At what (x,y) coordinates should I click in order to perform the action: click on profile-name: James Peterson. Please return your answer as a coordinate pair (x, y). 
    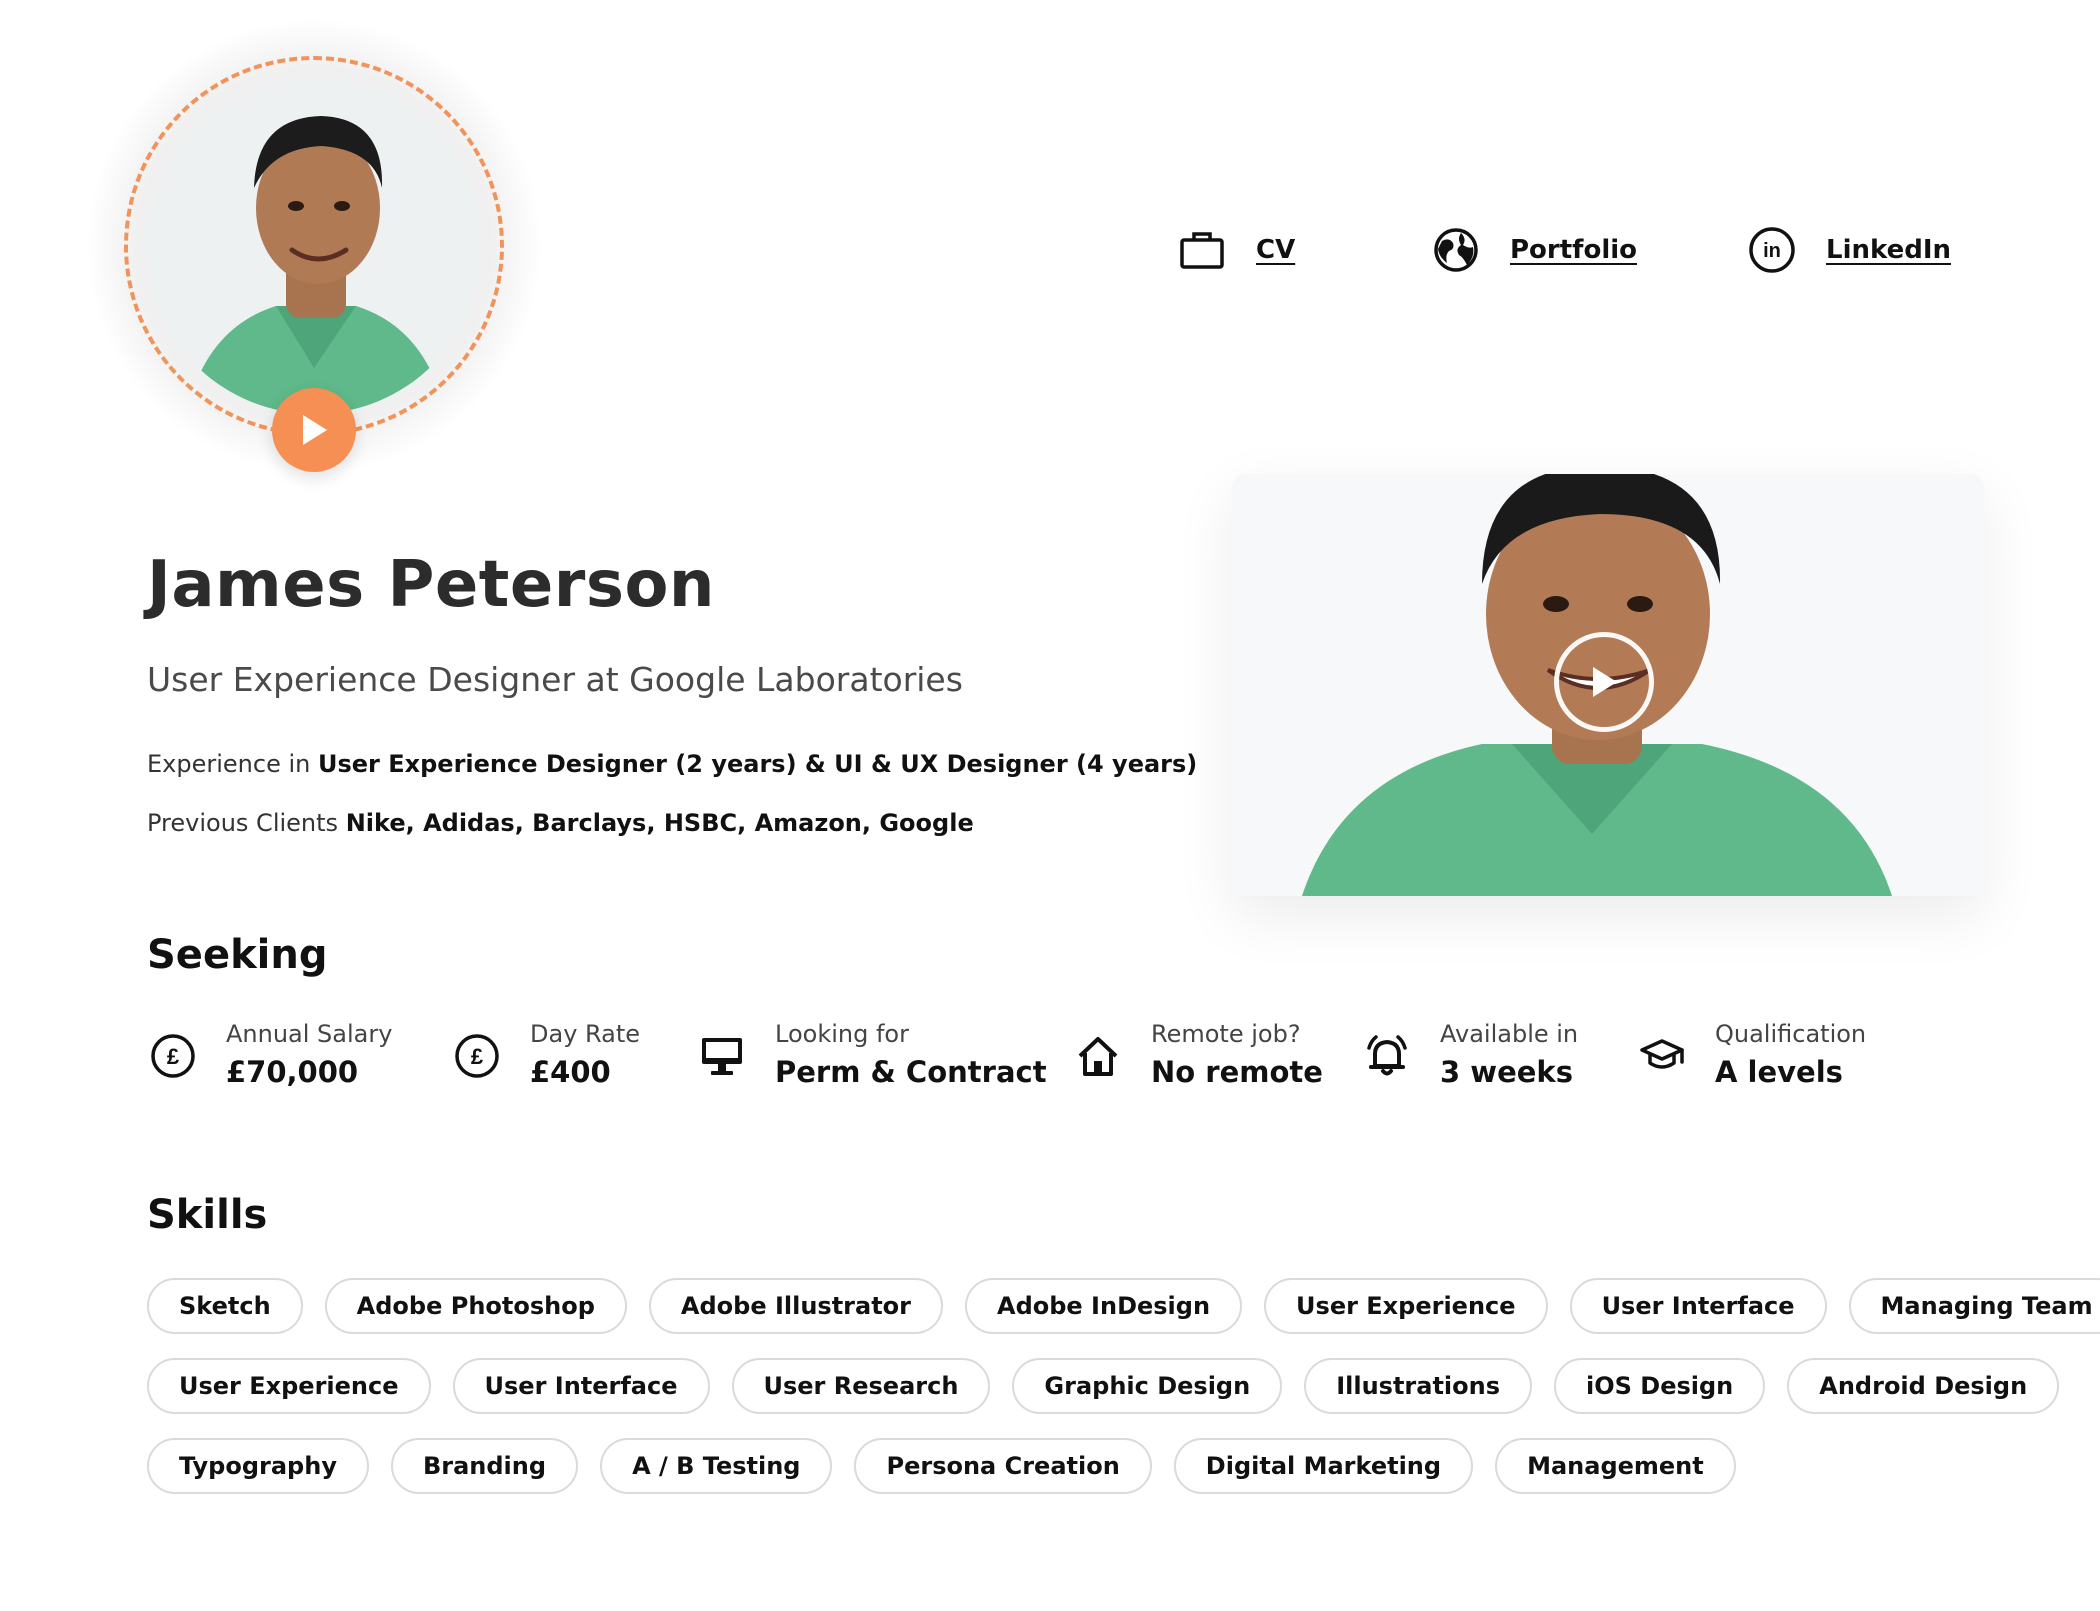
    Looking at the image, I should click on (431, 585).